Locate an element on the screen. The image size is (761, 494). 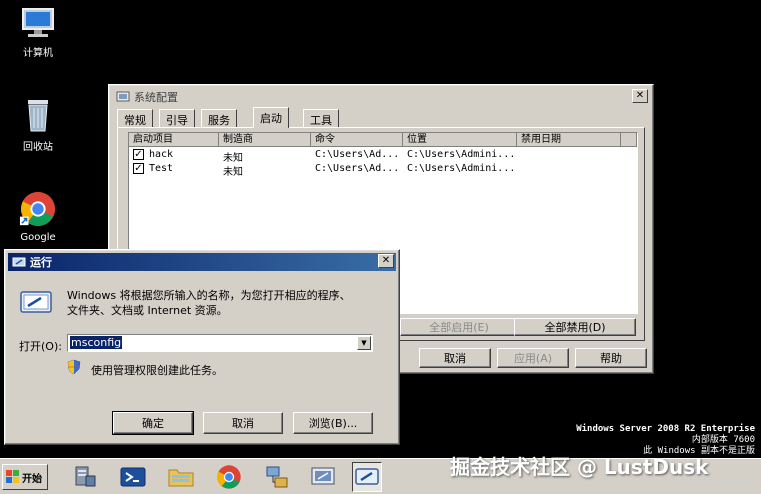
tab-tools: 工具 is located at coordinates (321, 118).